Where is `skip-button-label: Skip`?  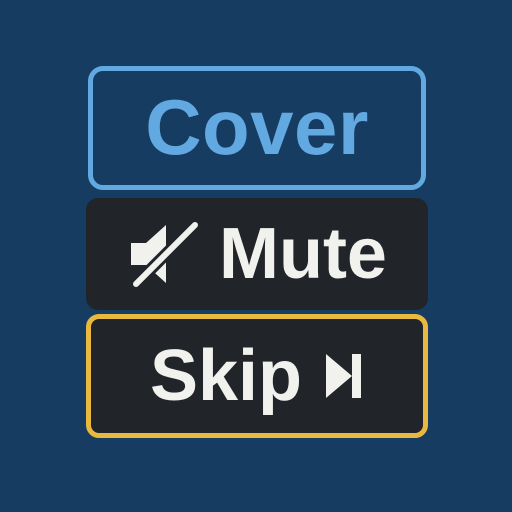
skip-button-label: Skip is located at coordinates (226, 376).